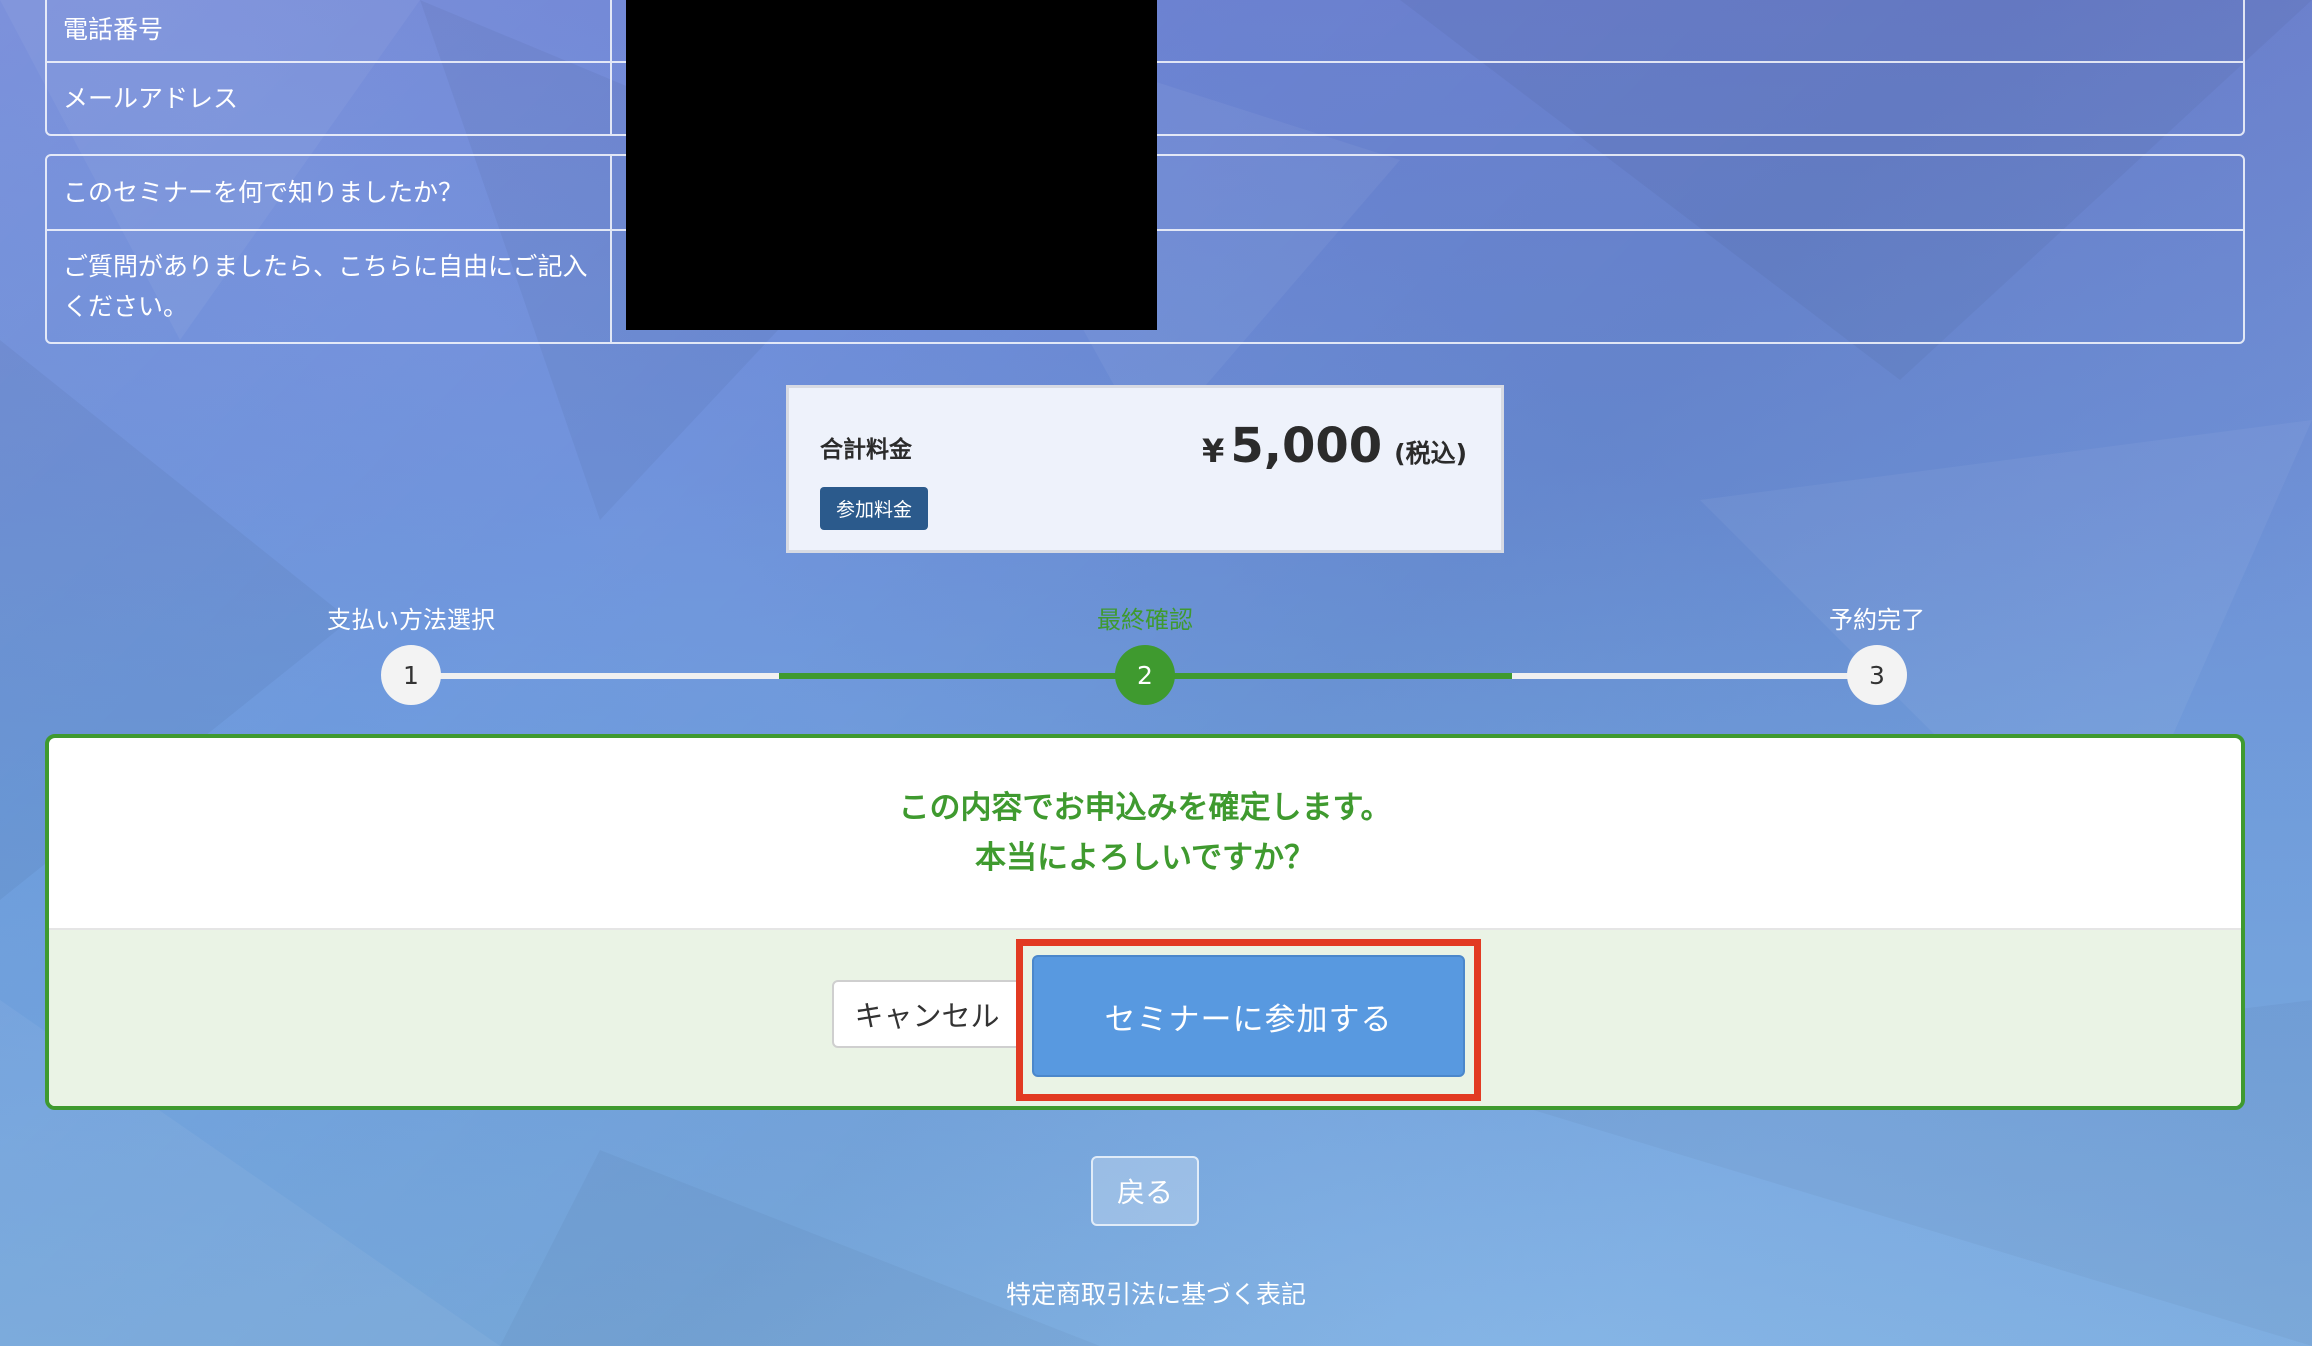  Describe the element at coordinates (874, 508) in the screenshot. I see `fee-type-badge: 参加料金` at that location.